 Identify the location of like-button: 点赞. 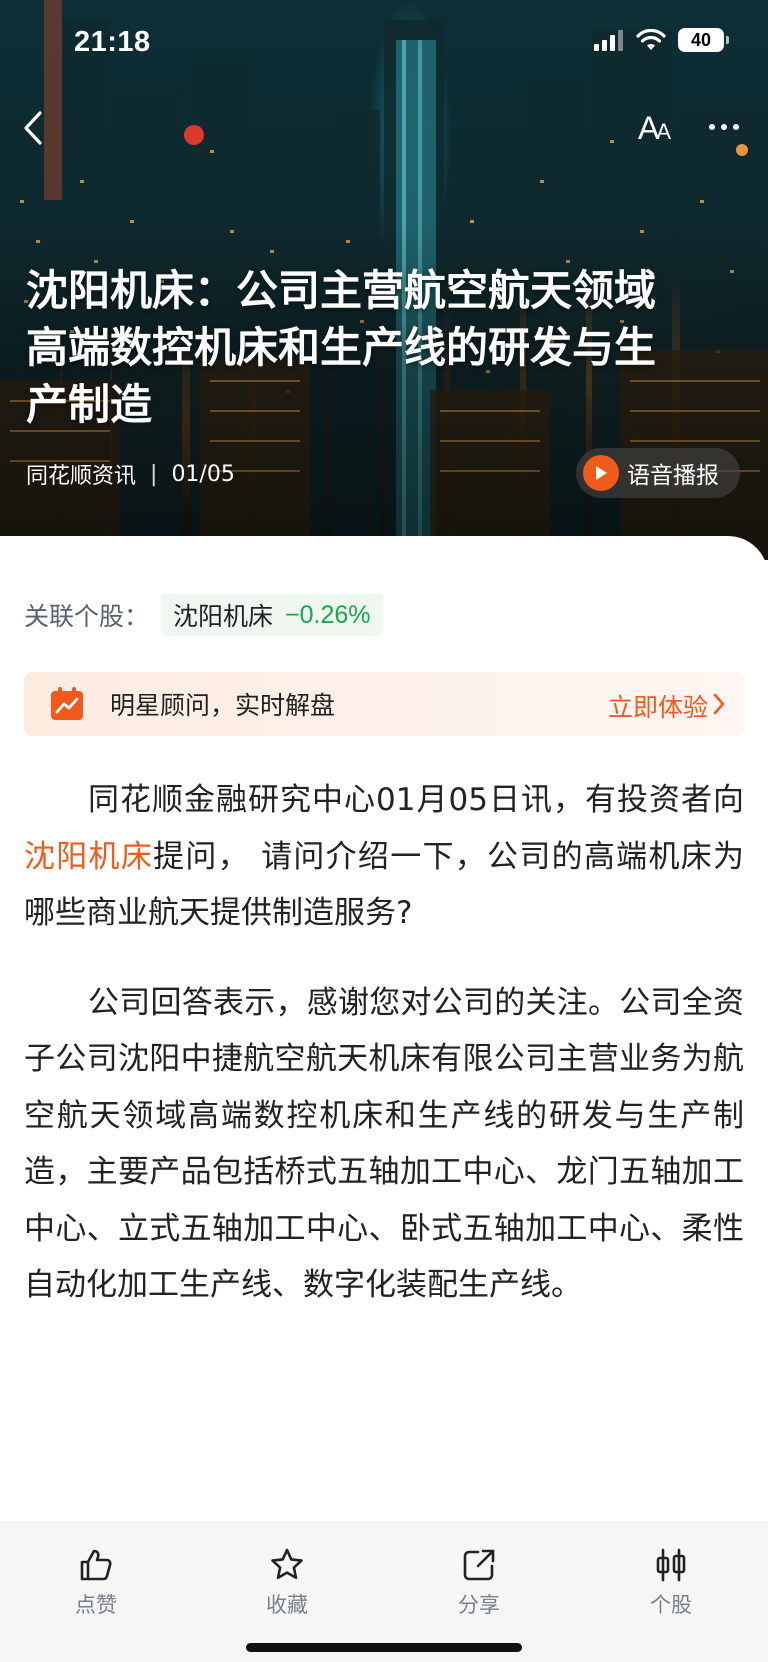
(96, 1570).